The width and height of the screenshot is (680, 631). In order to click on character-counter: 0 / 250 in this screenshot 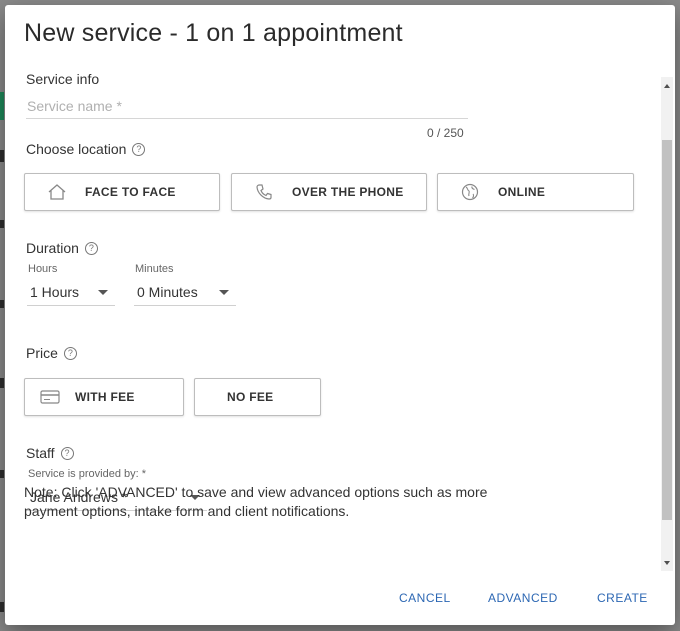, I will do `click(445, 133)`.